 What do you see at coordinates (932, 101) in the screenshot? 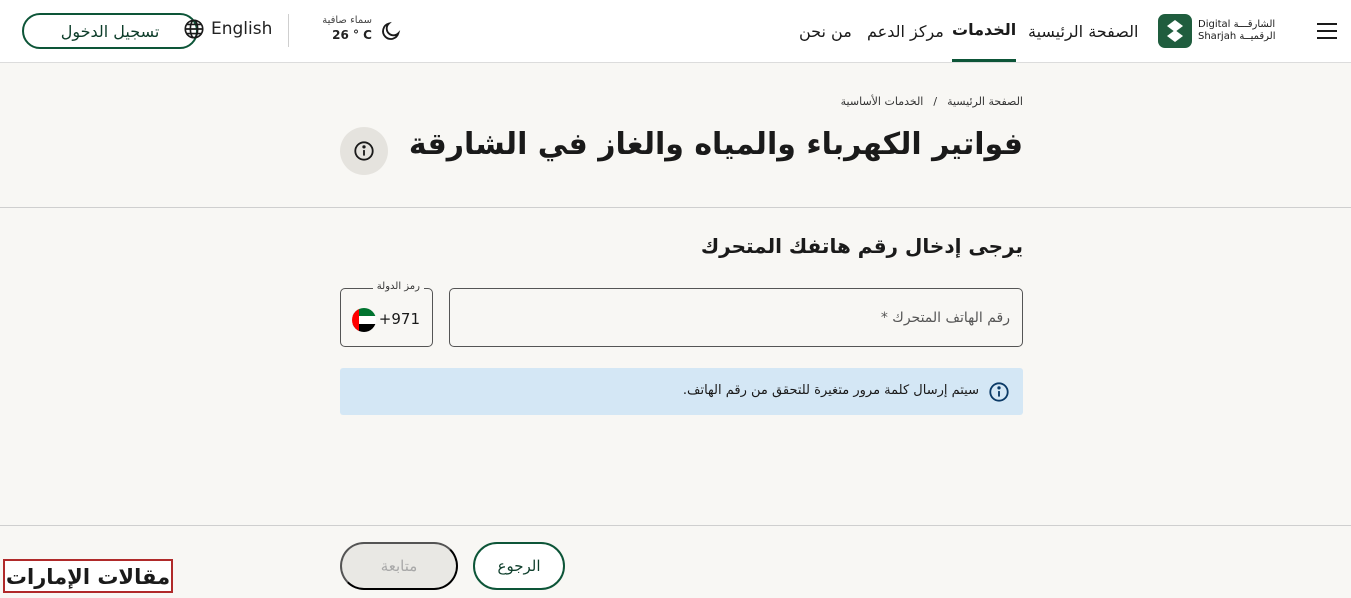
I see `breadcrumb: الصفحة الرئيسية / الخدمات الأساسية` at bounding box center [932, 101].